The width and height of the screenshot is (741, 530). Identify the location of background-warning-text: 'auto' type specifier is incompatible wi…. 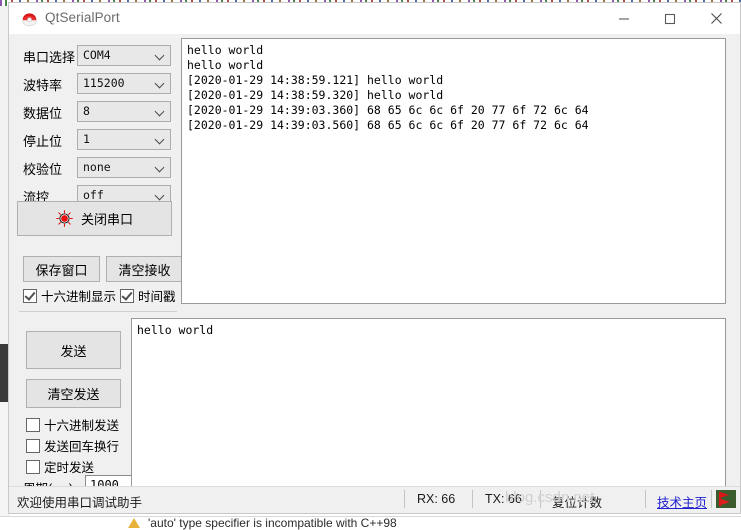
(272, 523).